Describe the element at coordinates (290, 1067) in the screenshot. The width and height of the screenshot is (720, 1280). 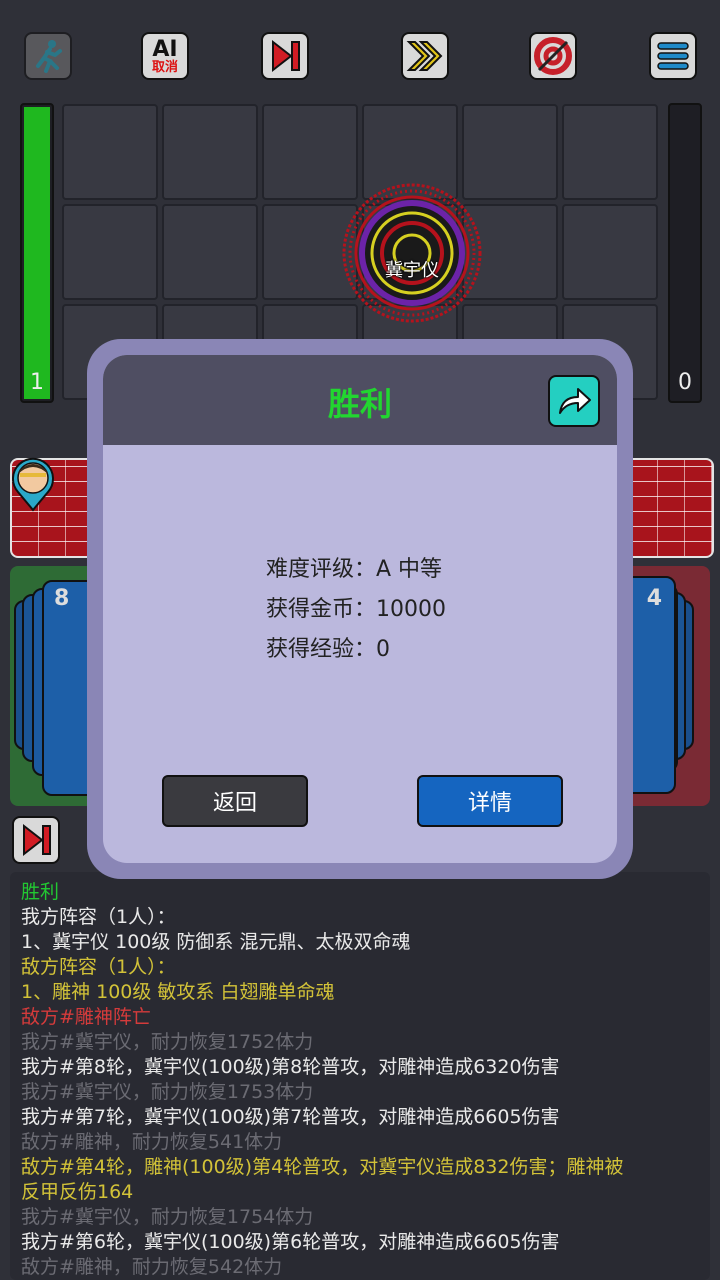
I see `log-line: 我方#第8轮，冀宇仪(100级)第8轮普攻，对雕神造成6320伤害` at that location.